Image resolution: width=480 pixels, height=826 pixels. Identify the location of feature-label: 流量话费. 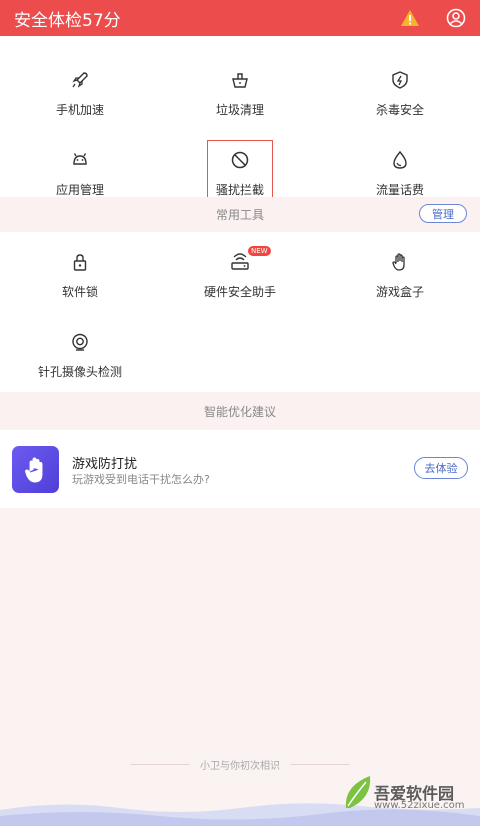
(399, 190).